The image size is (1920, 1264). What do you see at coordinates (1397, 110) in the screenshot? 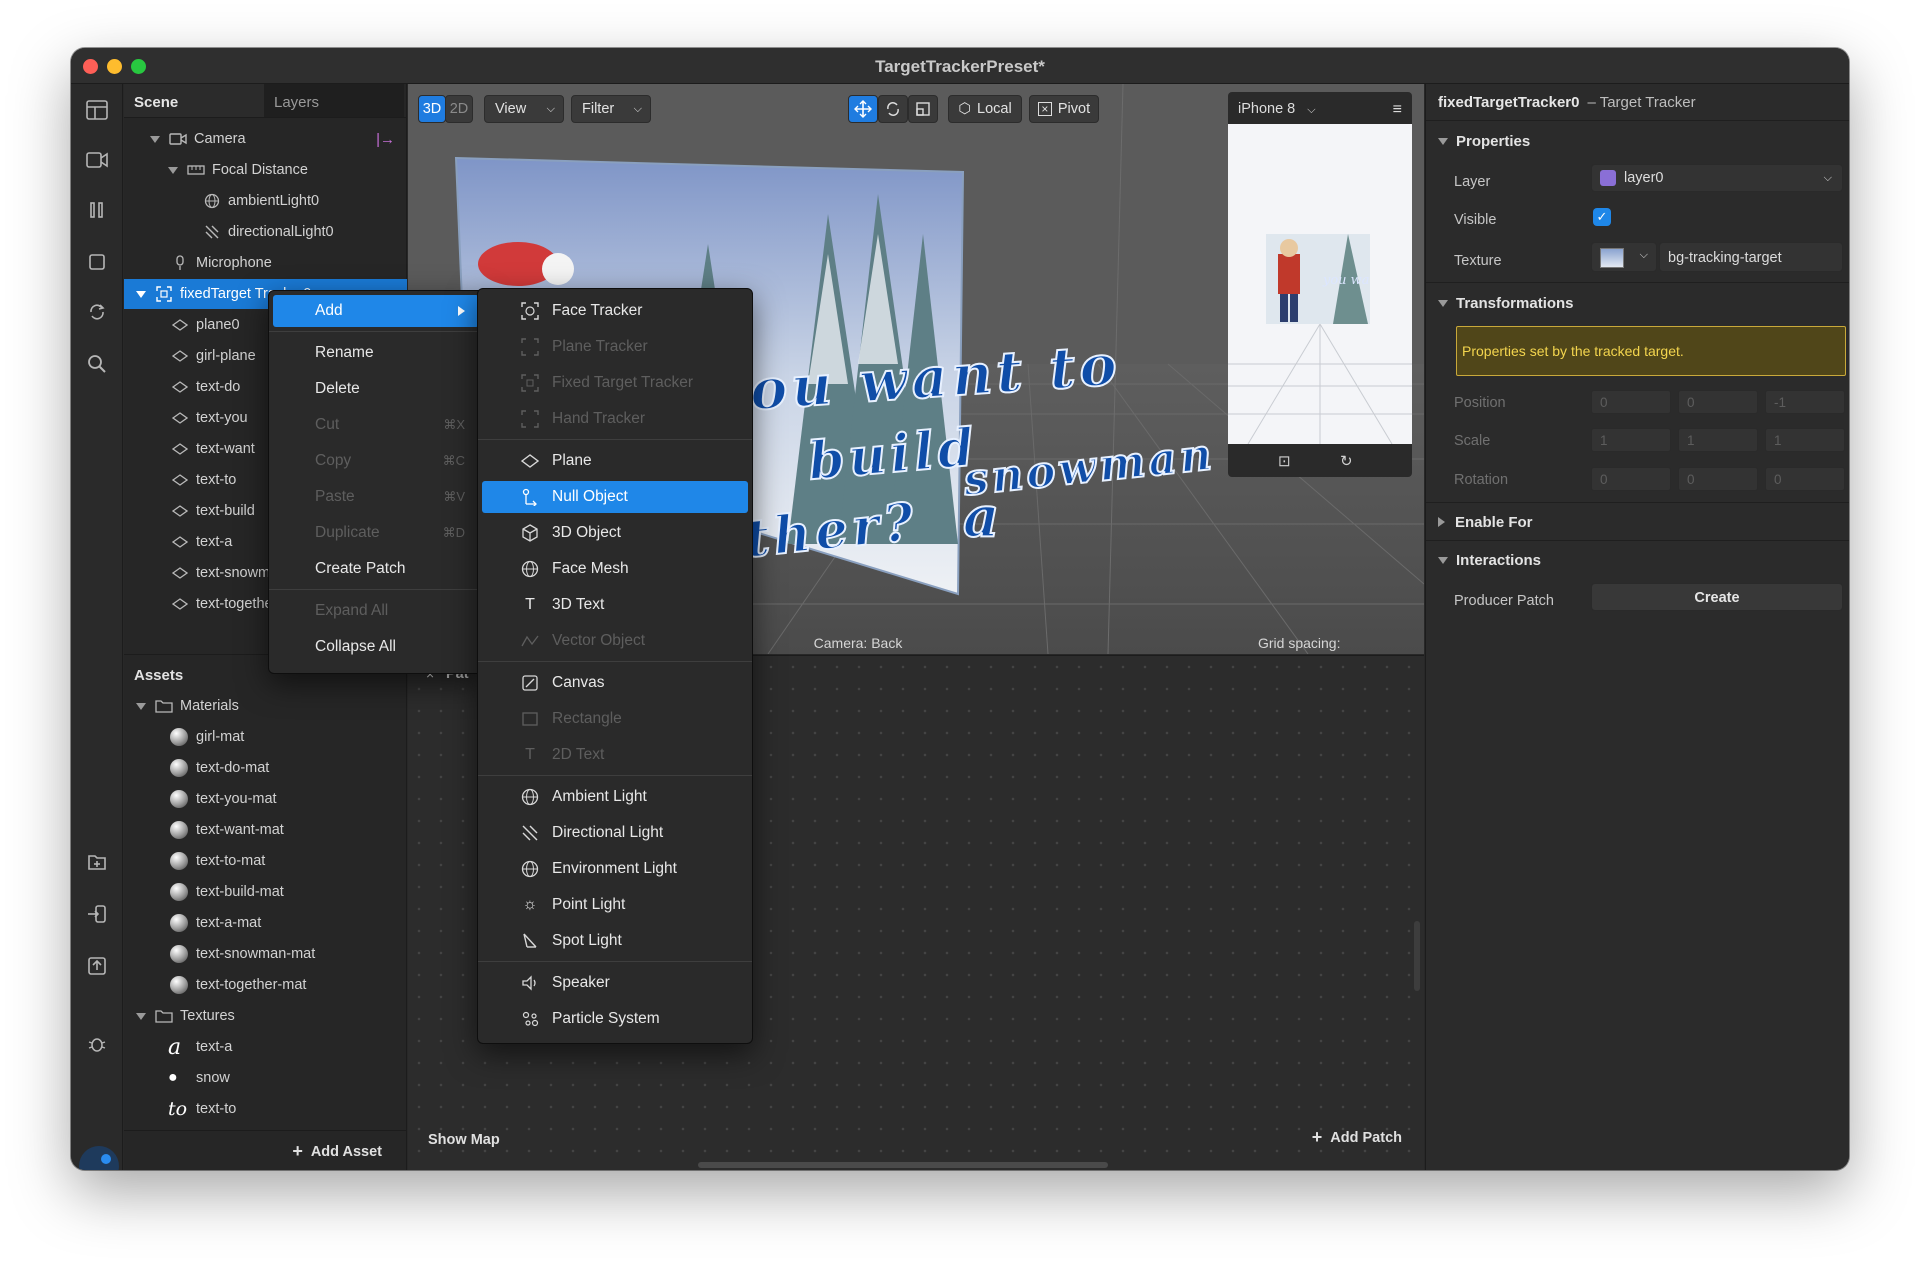
I see `menu-icon: ≡` at bounding box center [1397, 110].